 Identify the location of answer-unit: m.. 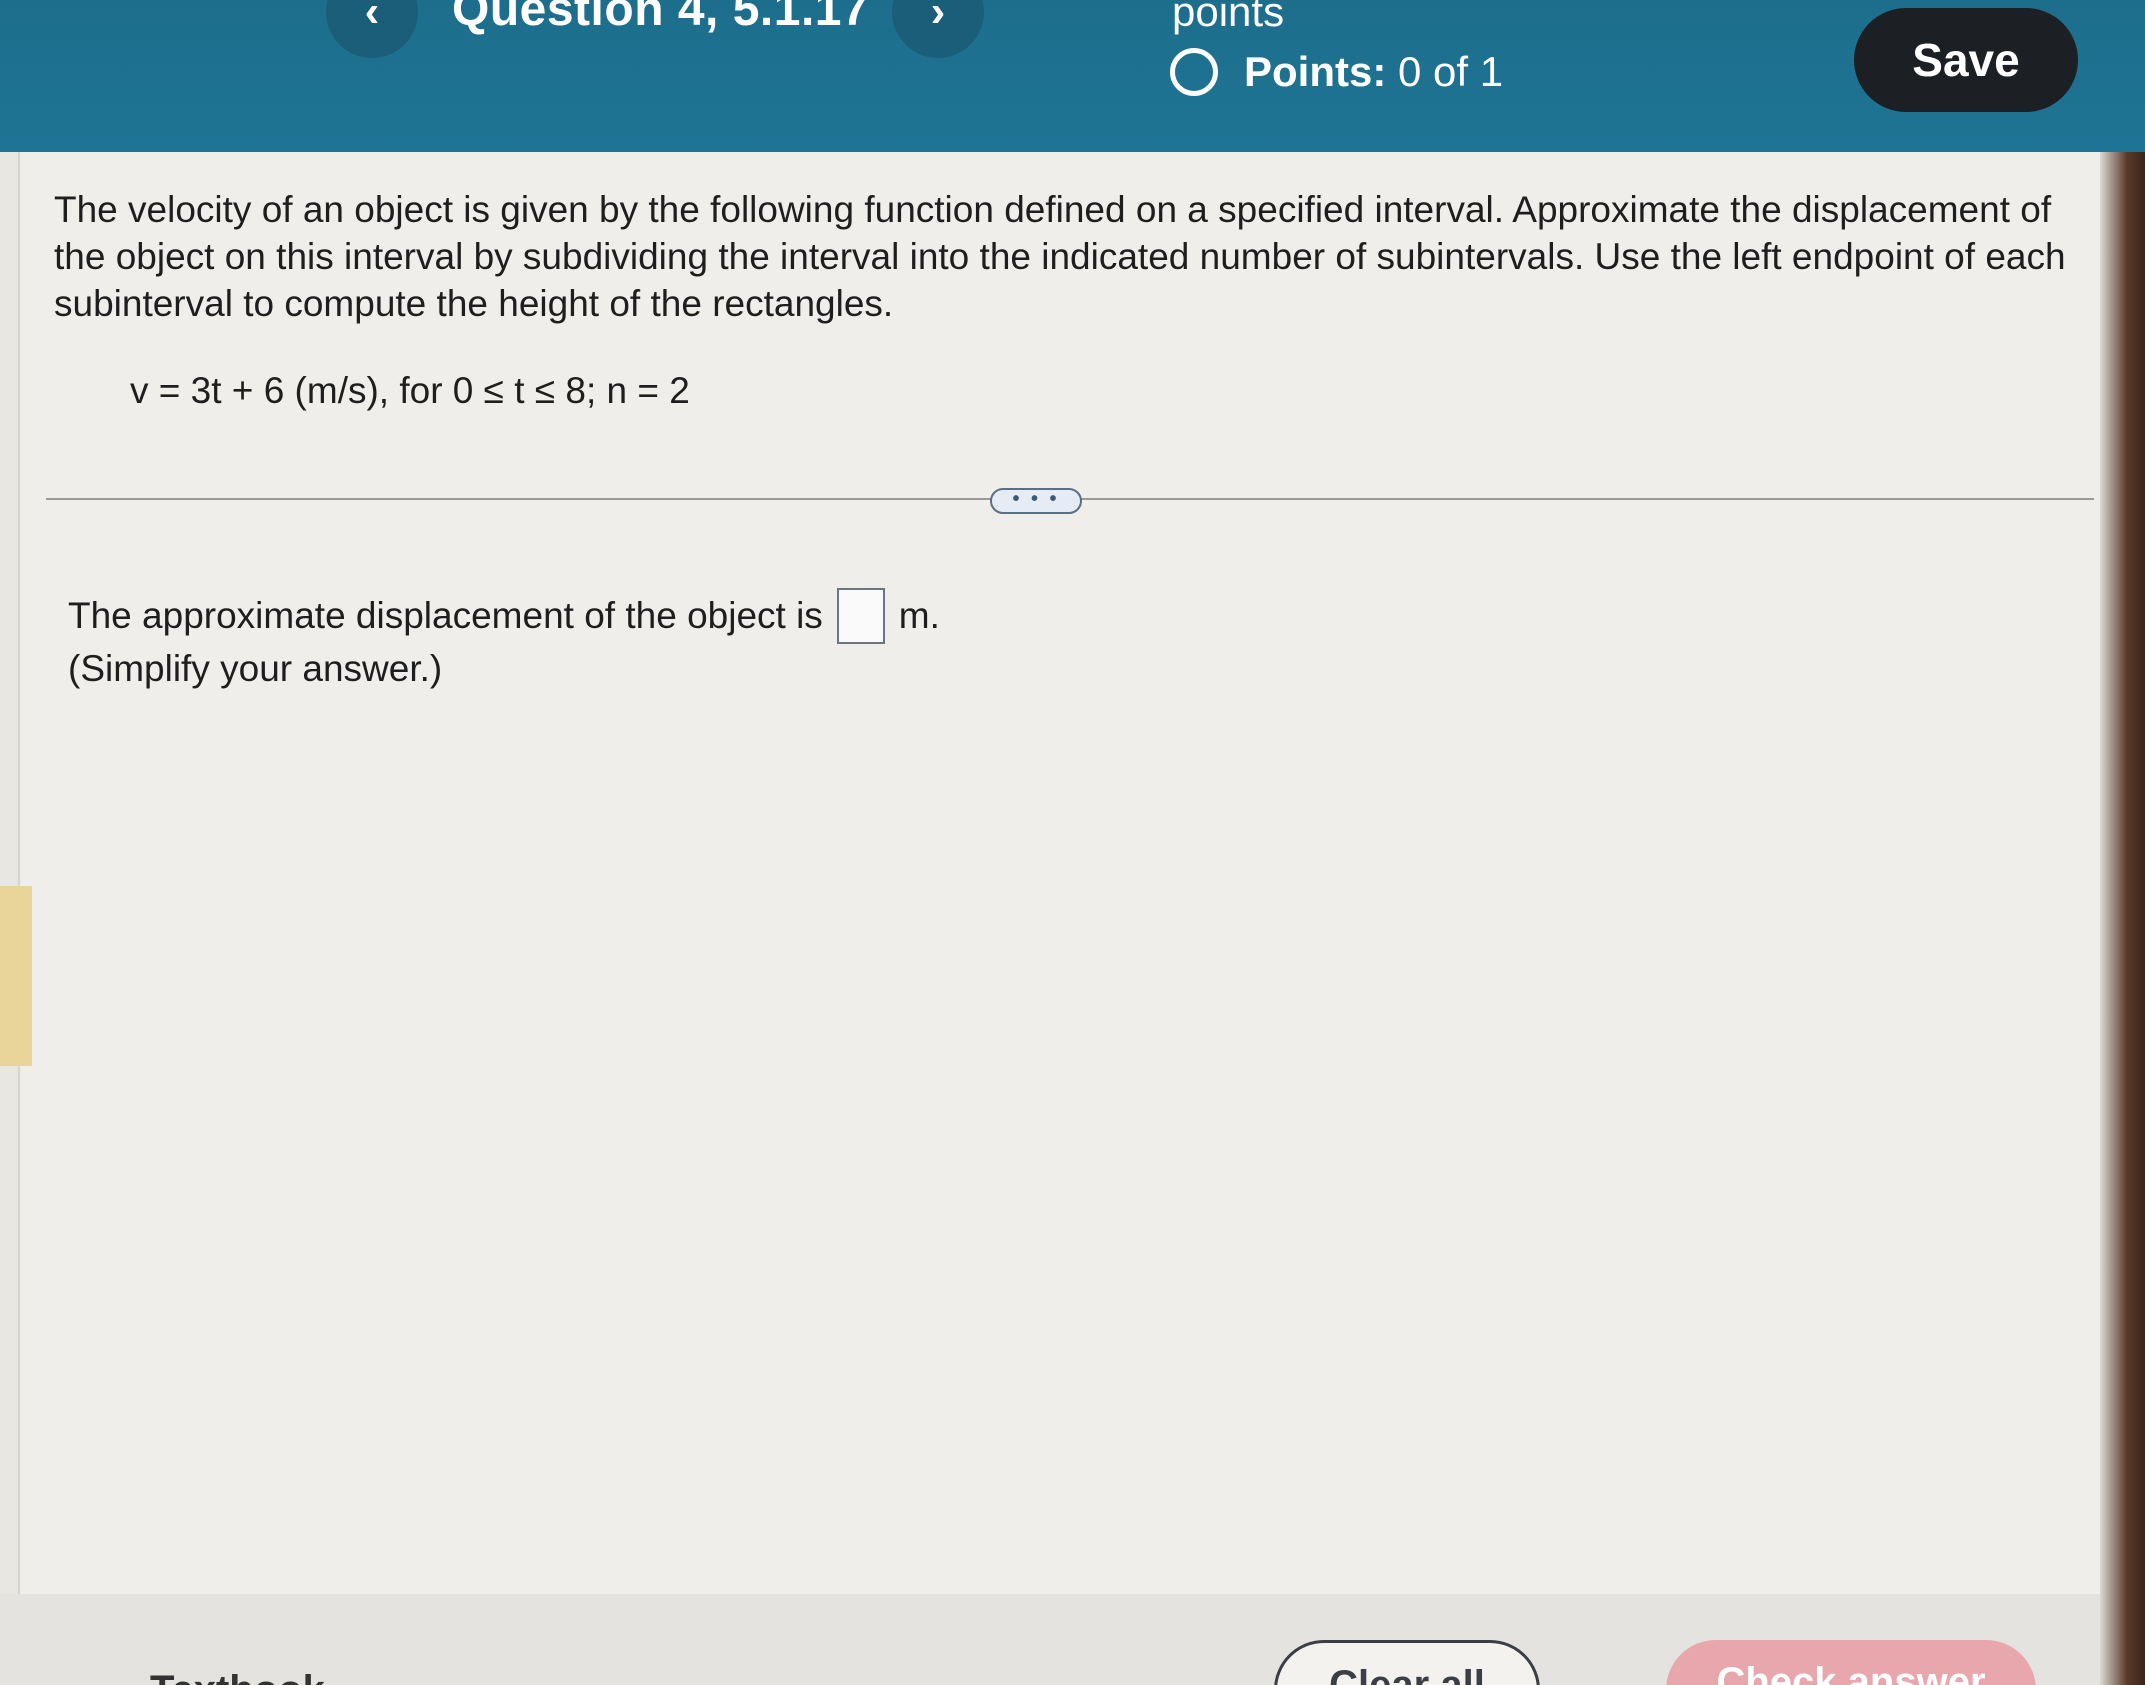
(919, 615).